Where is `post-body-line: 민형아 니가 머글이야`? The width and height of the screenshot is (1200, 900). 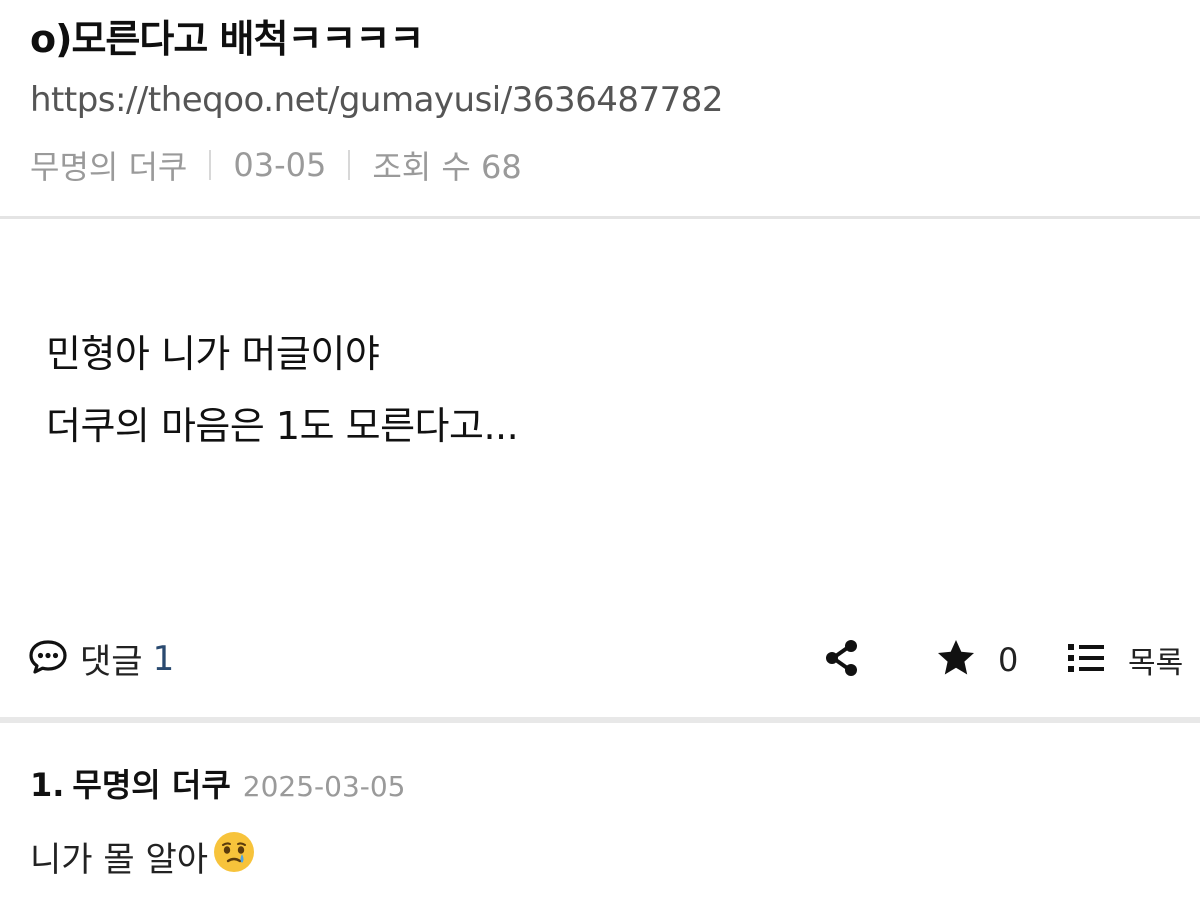
post-body-line: 민형아 니가 머글이야 is located at coordinates (213, 354).